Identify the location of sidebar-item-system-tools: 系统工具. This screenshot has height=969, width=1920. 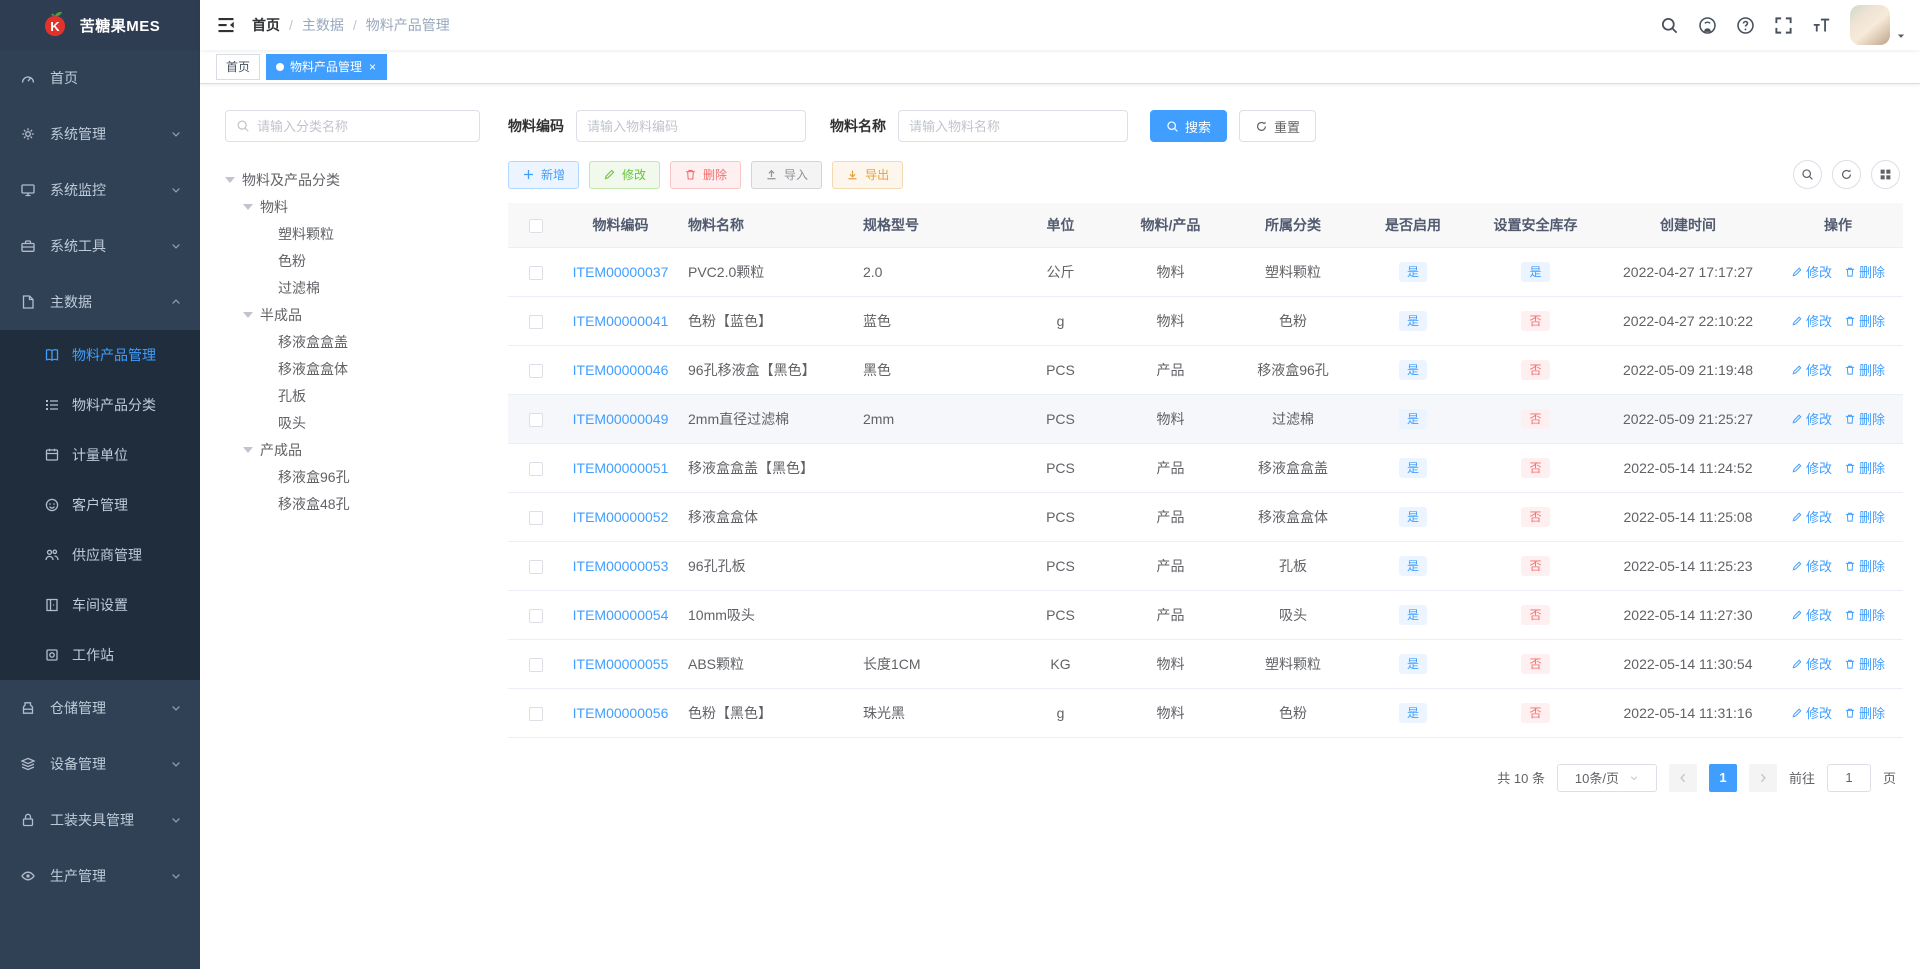
(100, 246).